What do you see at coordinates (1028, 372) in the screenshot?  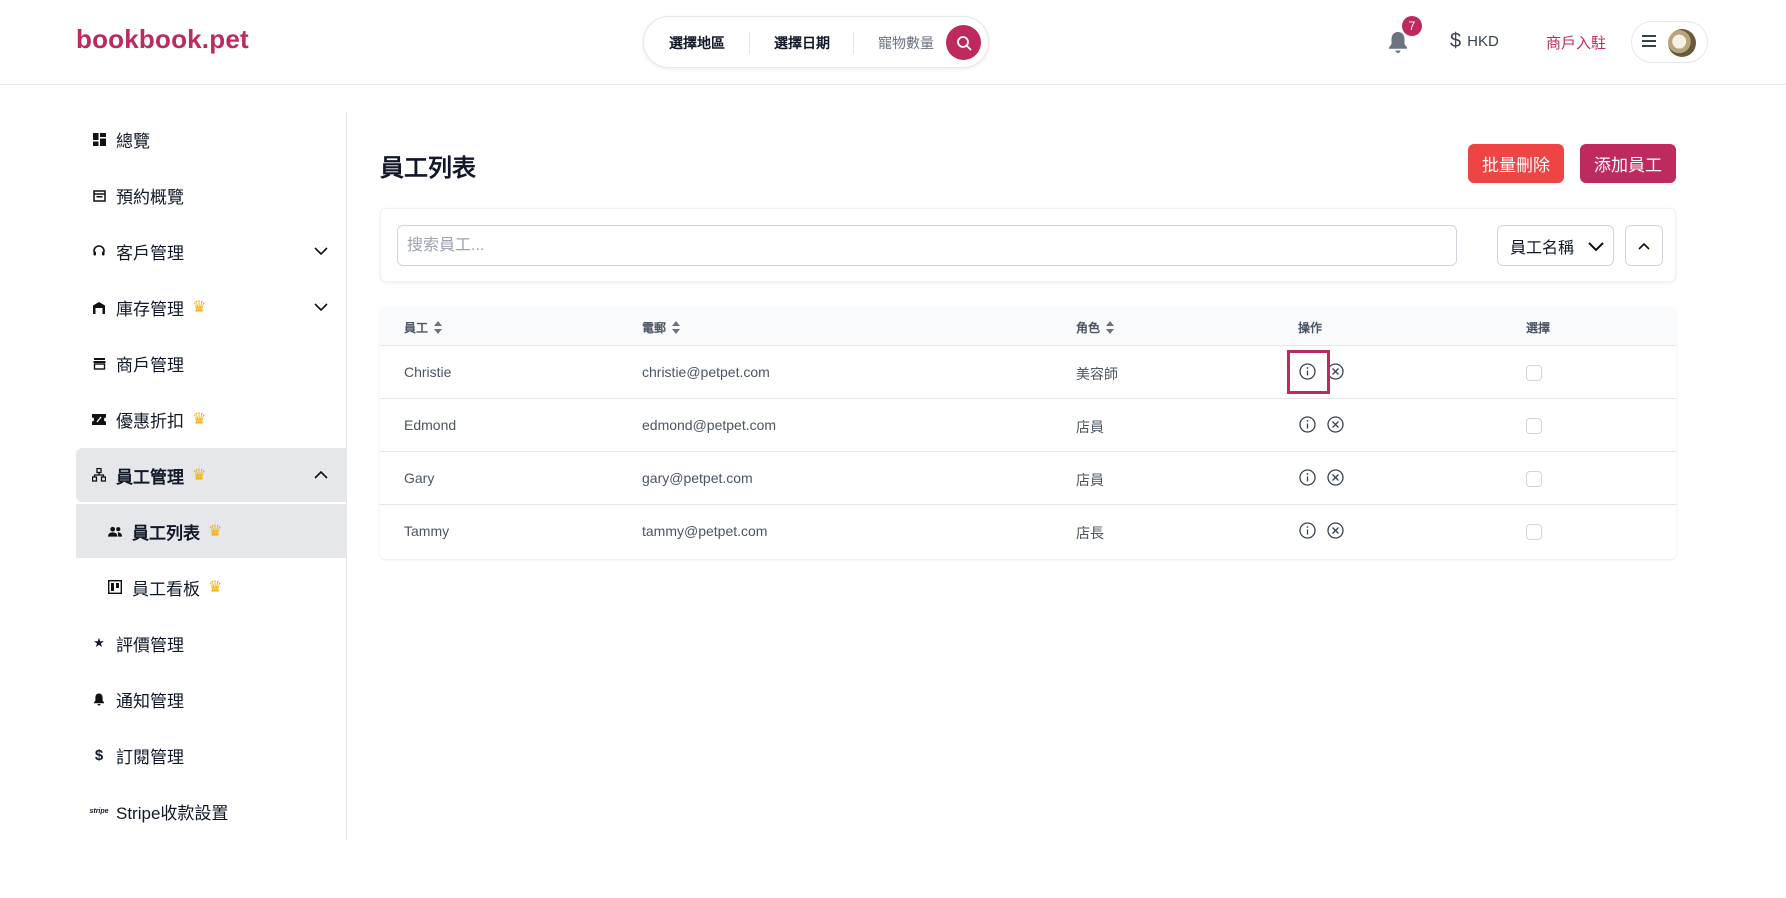 I see `table-row: Christie christie@petpet.com 美容師` at bounding box center [1028, 372].